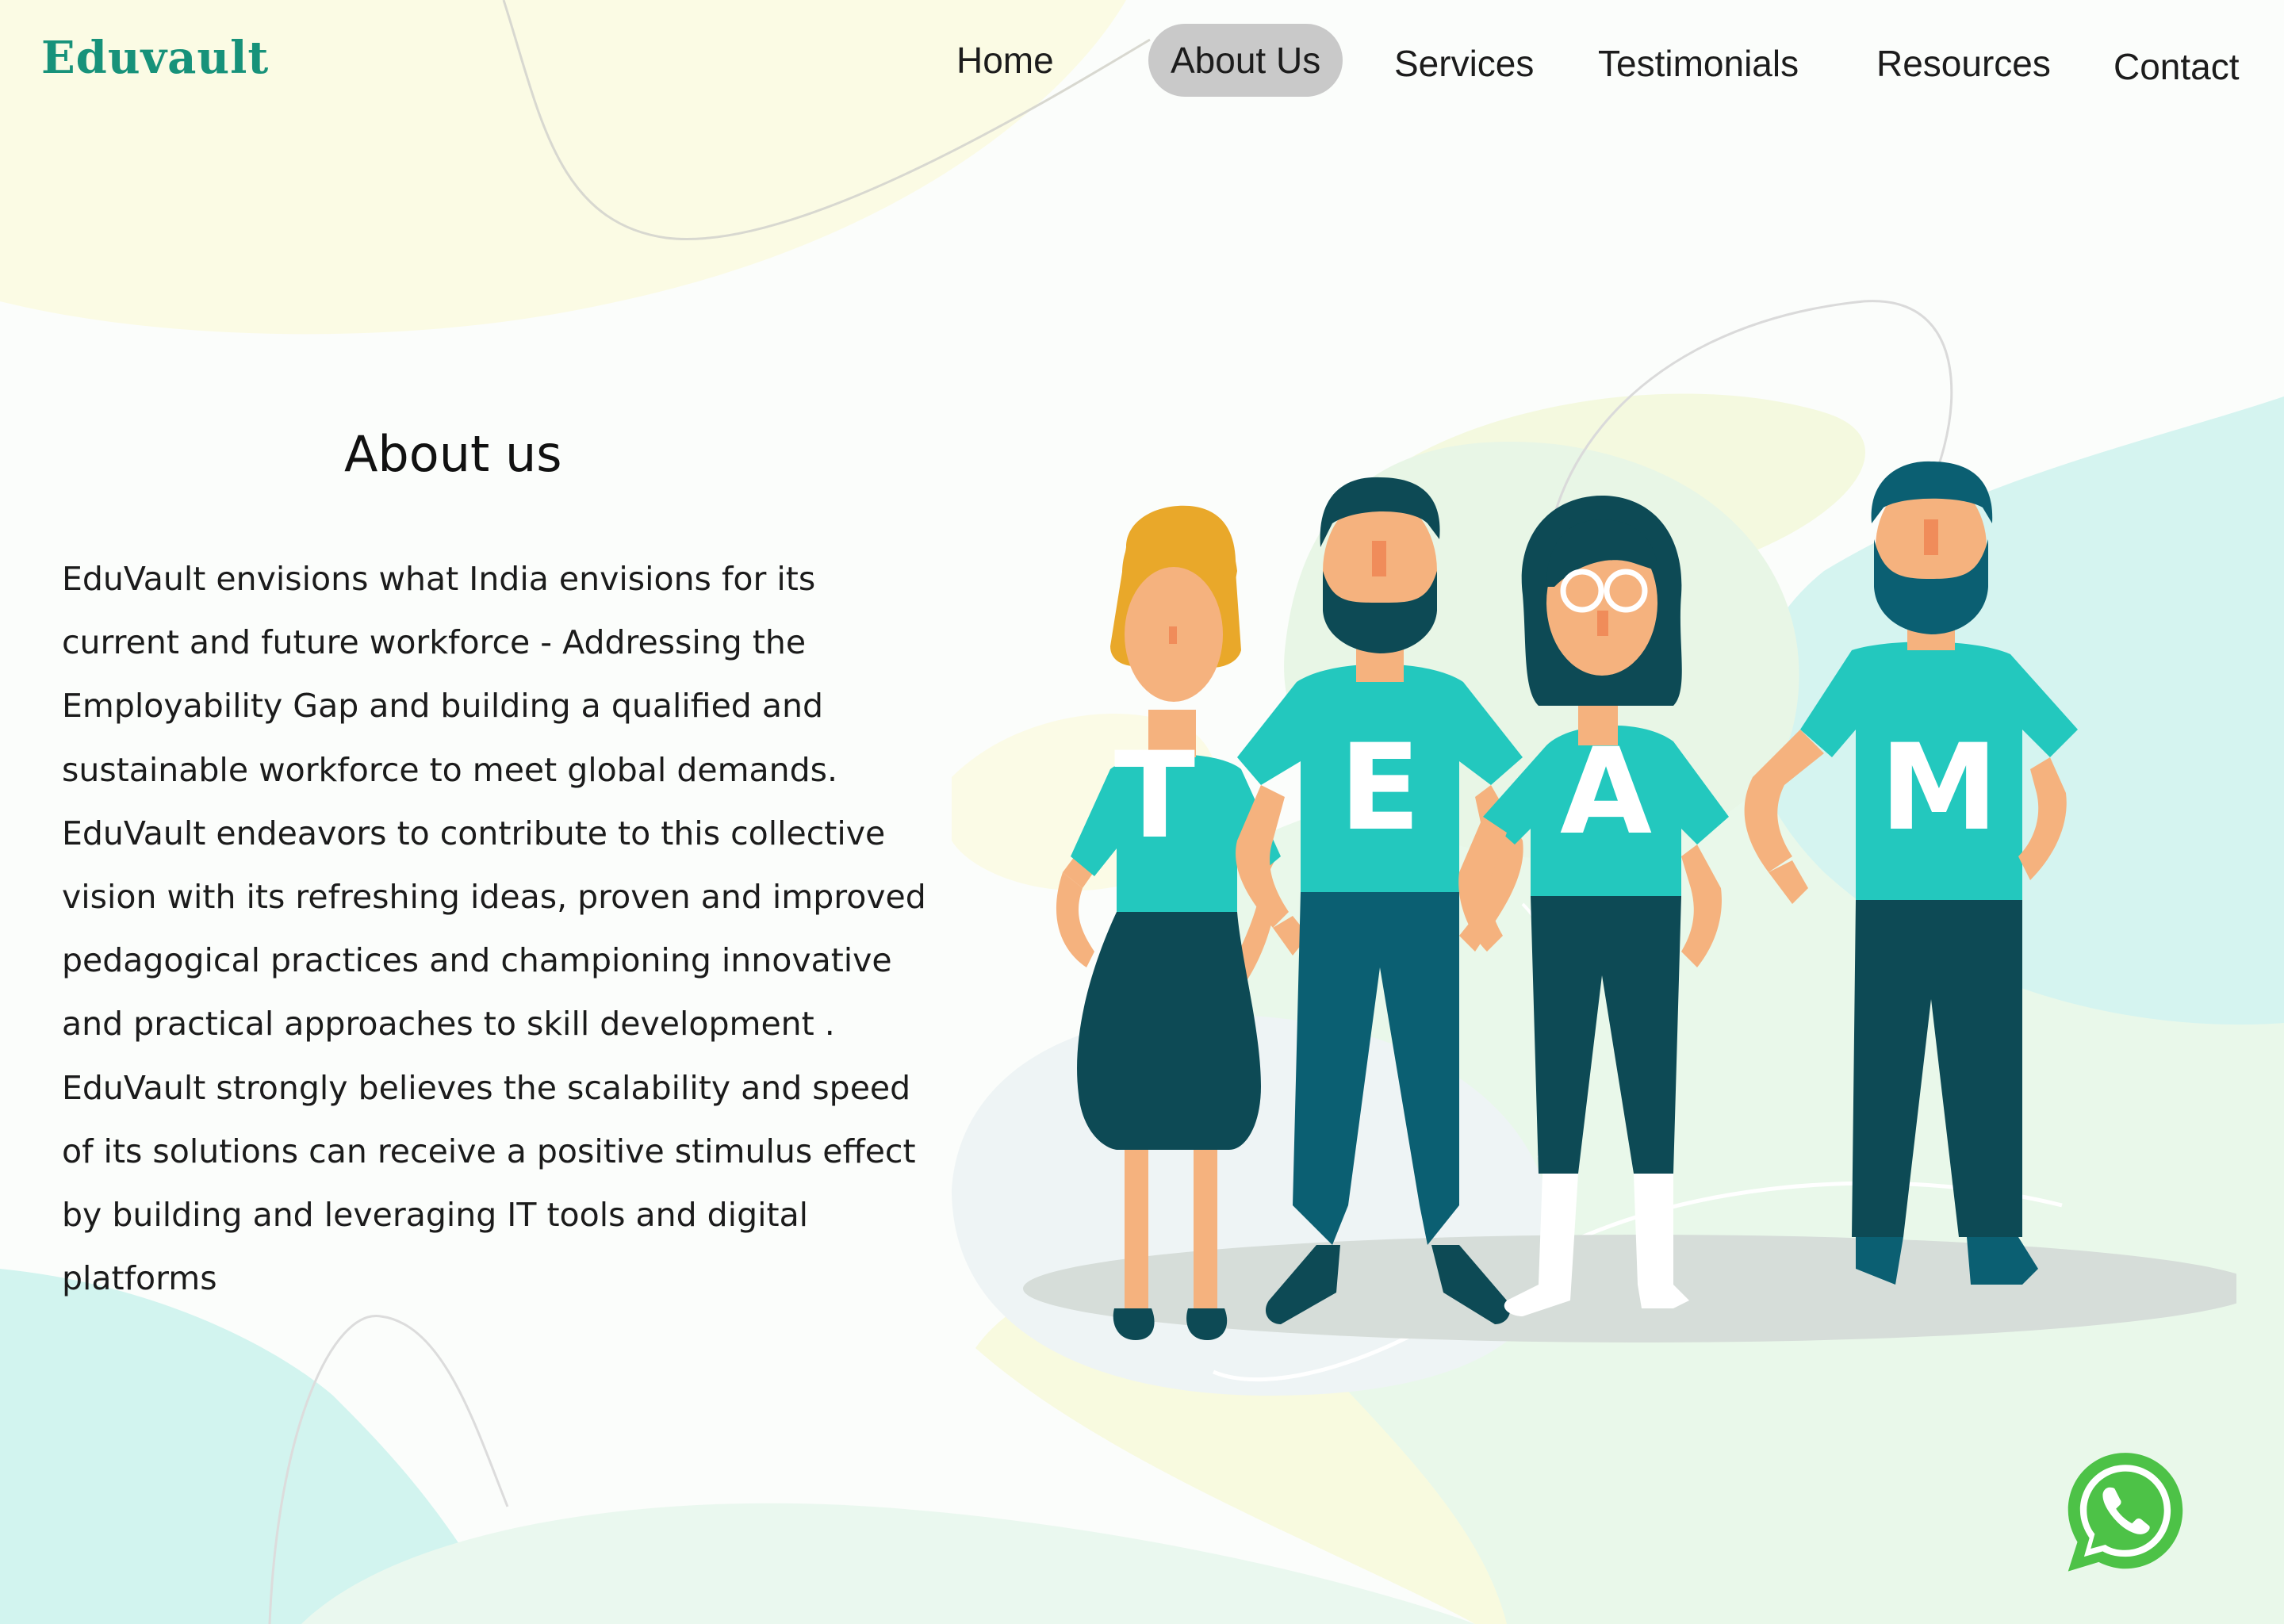 Image resolution: width=2284 pixels, height=1624 pixels. I want to click on team-letter-a: A, so click(1606, 792).